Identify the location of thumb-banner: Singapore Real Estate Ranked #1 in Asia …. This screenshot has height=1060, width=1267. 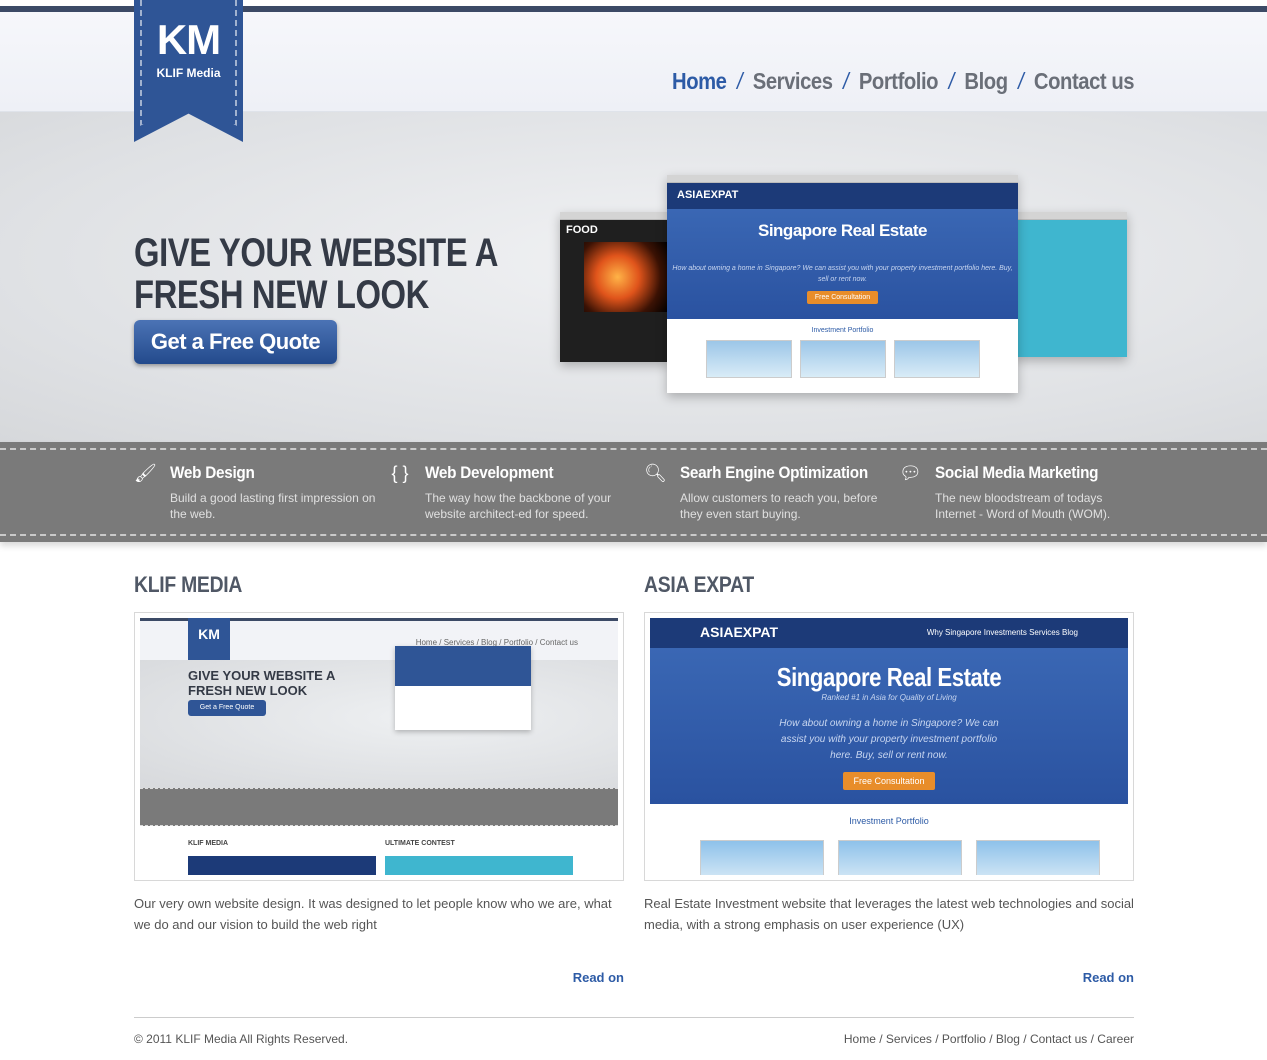
(889, 726).